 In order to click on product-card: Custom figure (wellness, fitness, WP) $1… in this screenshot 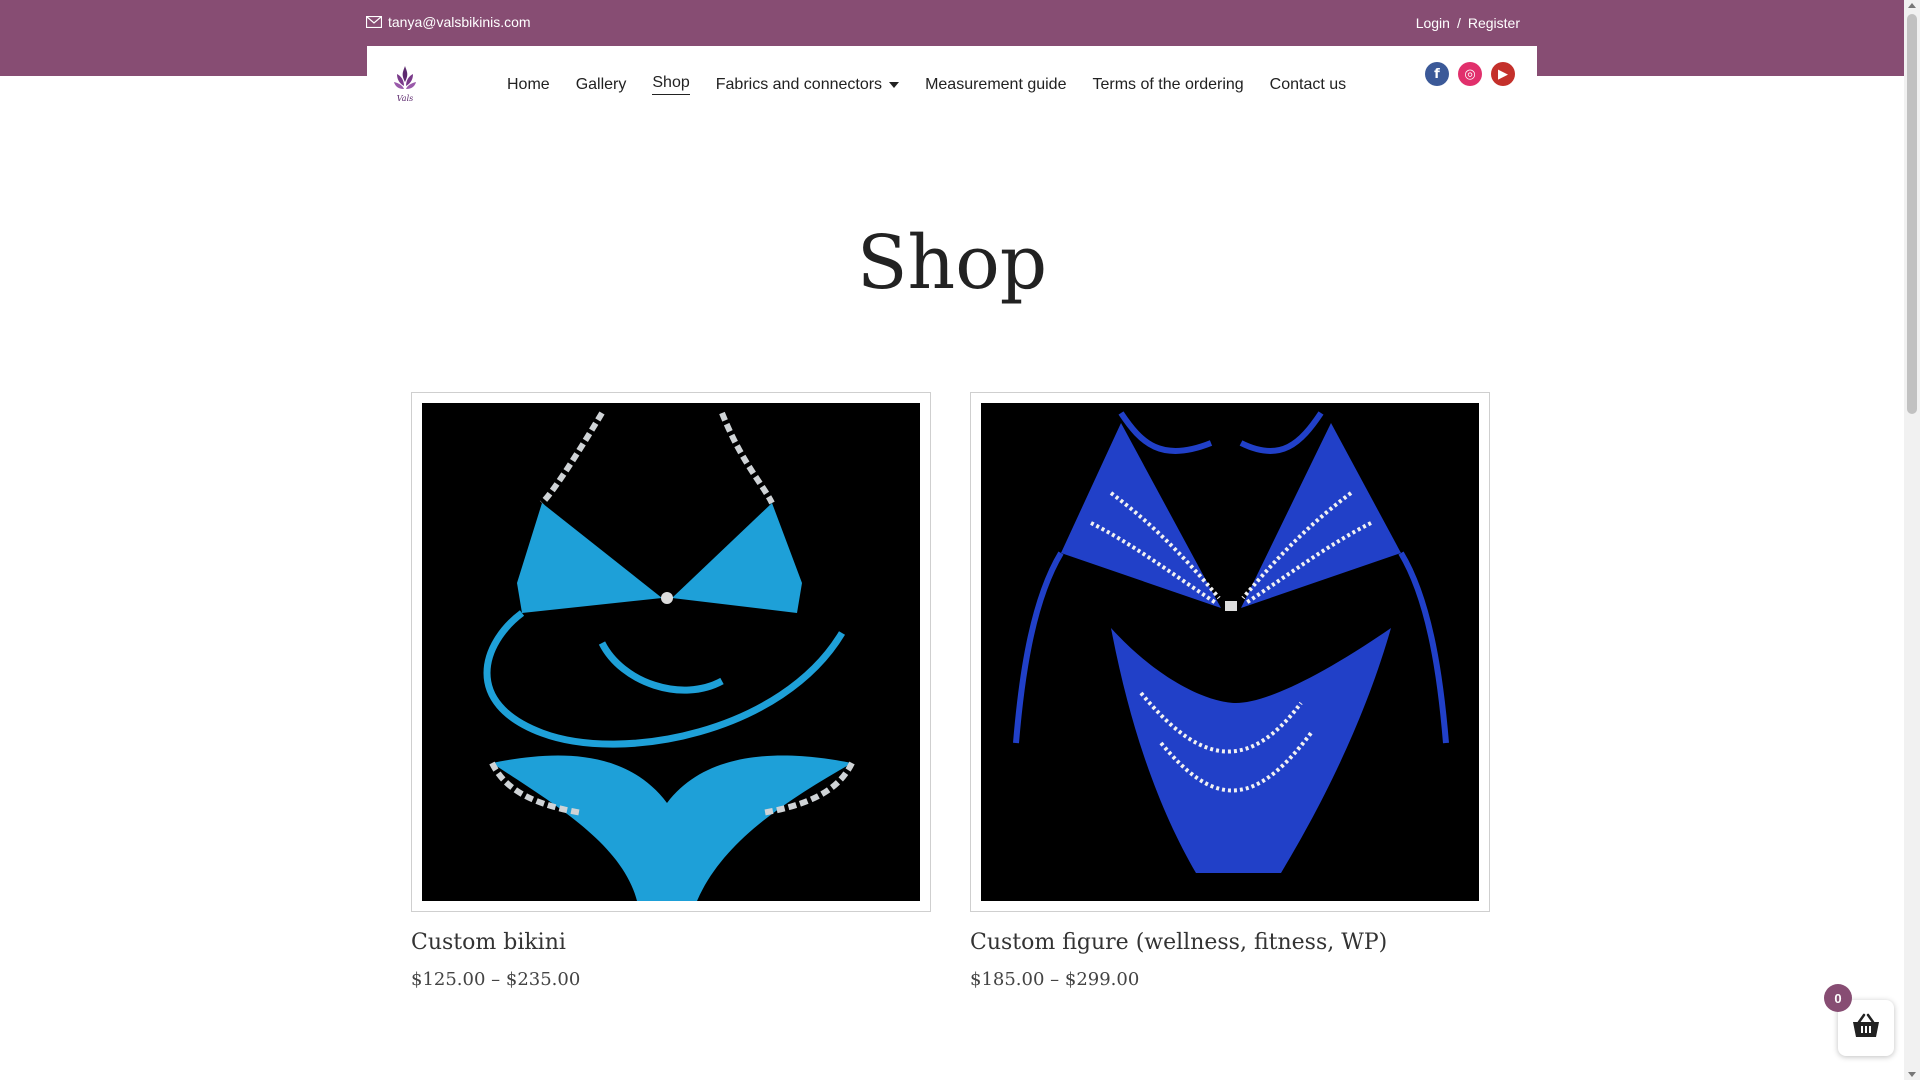, I will do `click(1230, 691)`.